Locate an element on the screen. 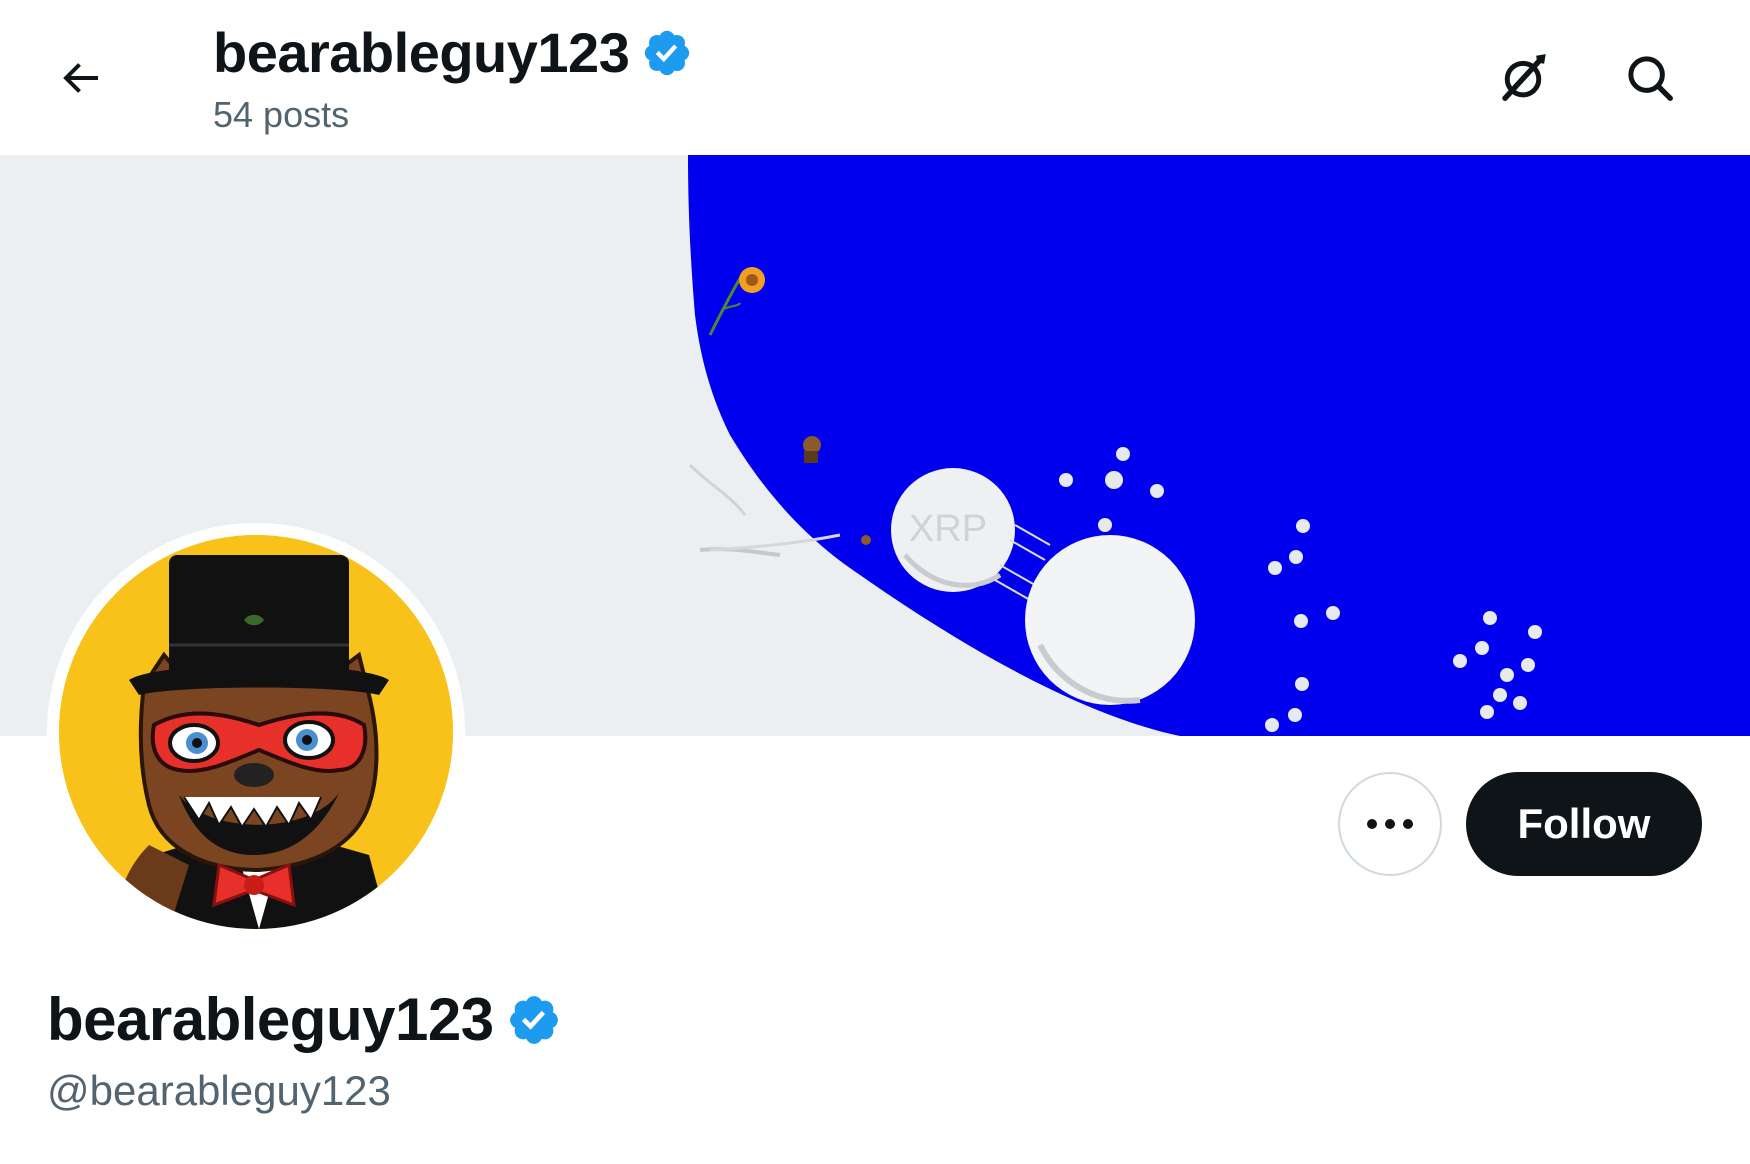 This screenshot has width=1750, height=1164. search-icon is located at coordinates (1650, 78).